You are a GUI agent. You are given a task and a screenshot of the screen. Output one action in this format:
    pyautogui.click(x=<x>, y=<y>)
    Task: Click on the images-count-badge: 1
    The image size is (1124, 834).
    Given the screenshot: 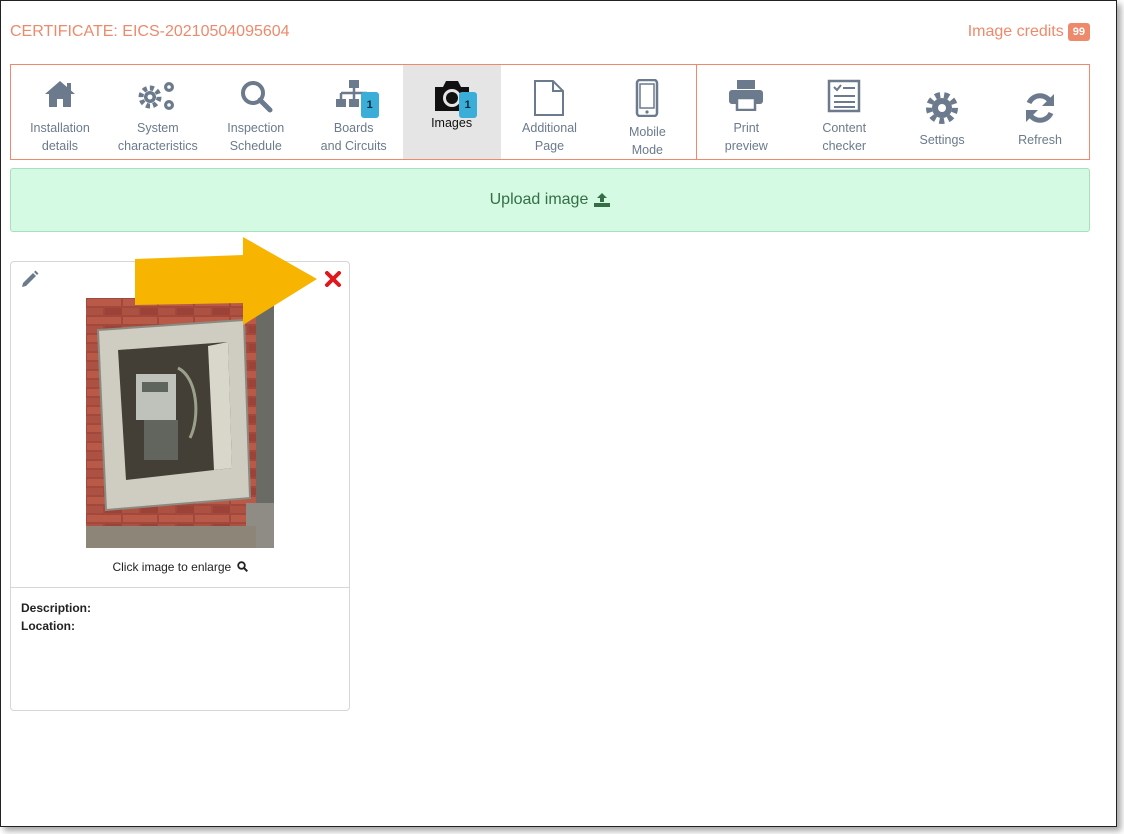 What is the action you would take?
    pyautogui.click(x=467, y=105)
    